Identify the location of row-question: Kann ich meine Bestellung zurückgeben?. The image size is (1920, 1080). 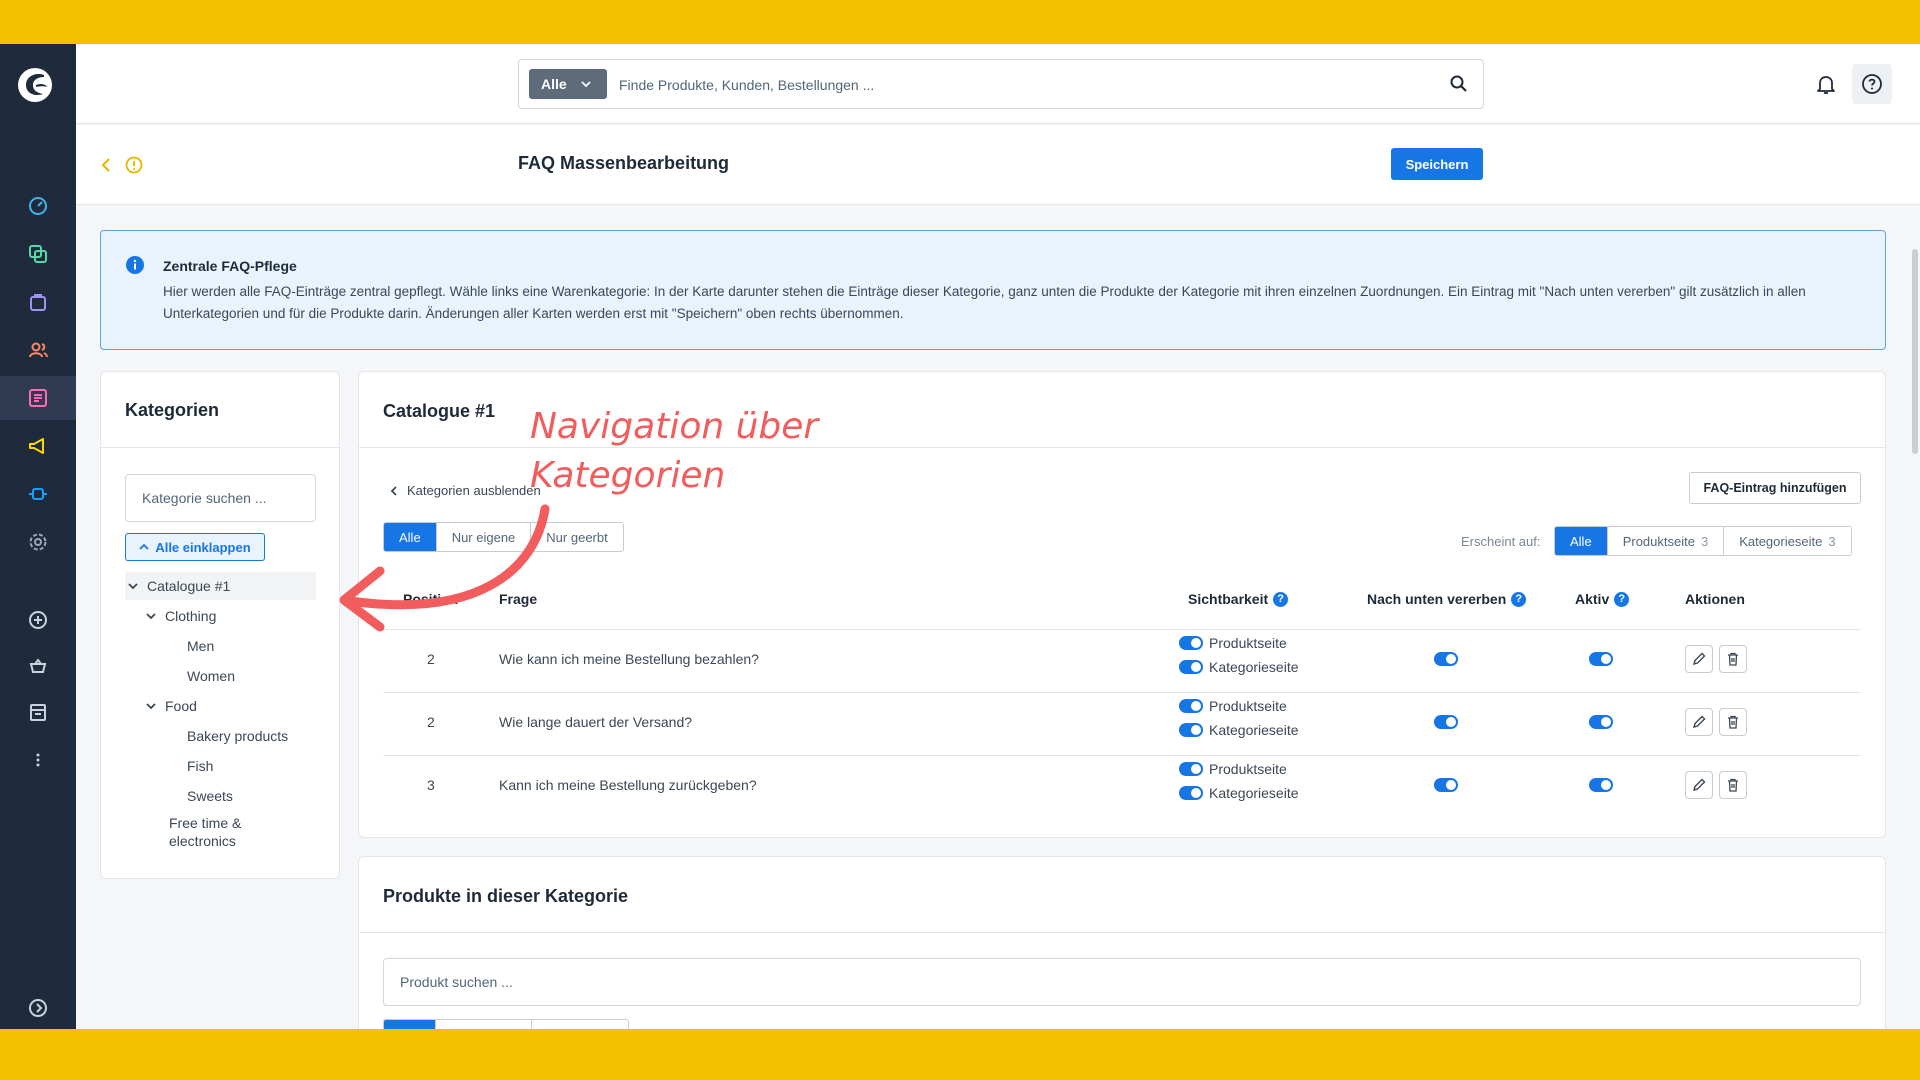
(628, 785).